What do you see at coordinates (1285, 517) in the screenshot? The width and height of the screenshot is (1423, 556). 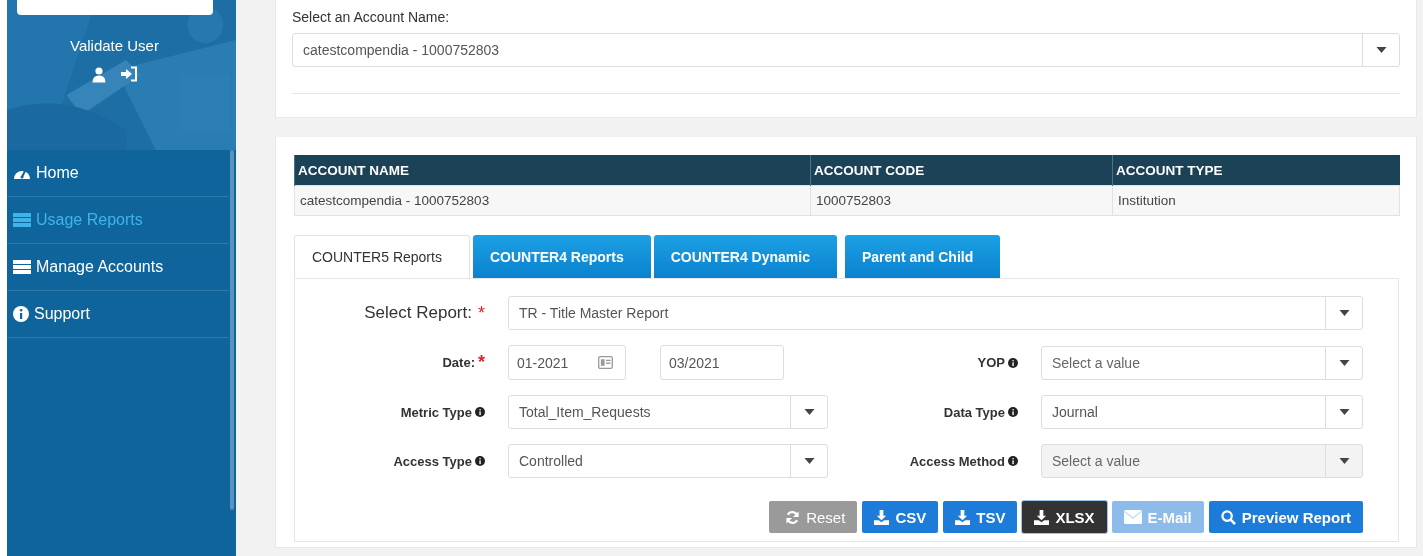 I see `action-button: Preview Report` at bounding box center [1285, 517].